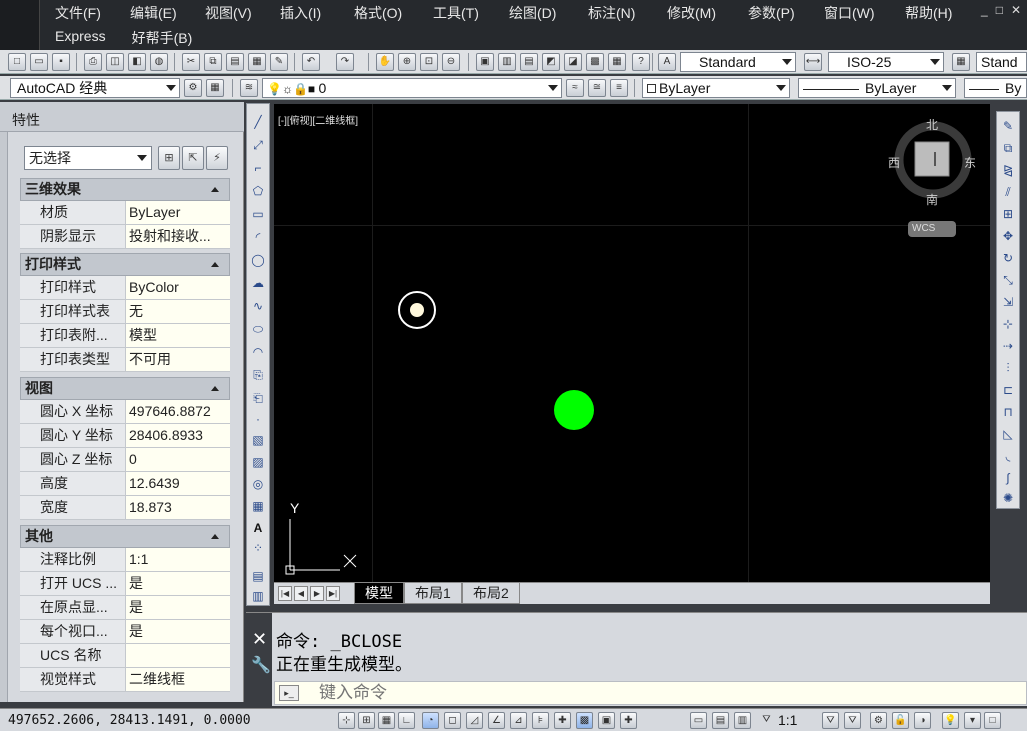 Image resolution: width=1027 pixels, height=731 pixels. I want to click on move-icon: ✥, so click(1008, 236).